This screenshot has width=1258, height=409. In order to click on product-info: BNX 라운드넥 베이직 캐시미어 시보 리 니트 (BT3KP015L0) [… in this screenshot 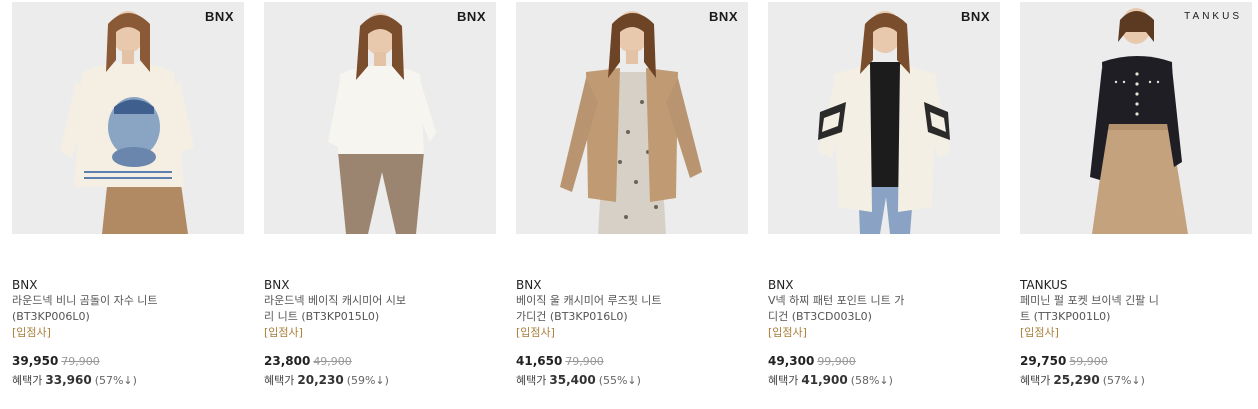, I will do `click(380, 333)`.